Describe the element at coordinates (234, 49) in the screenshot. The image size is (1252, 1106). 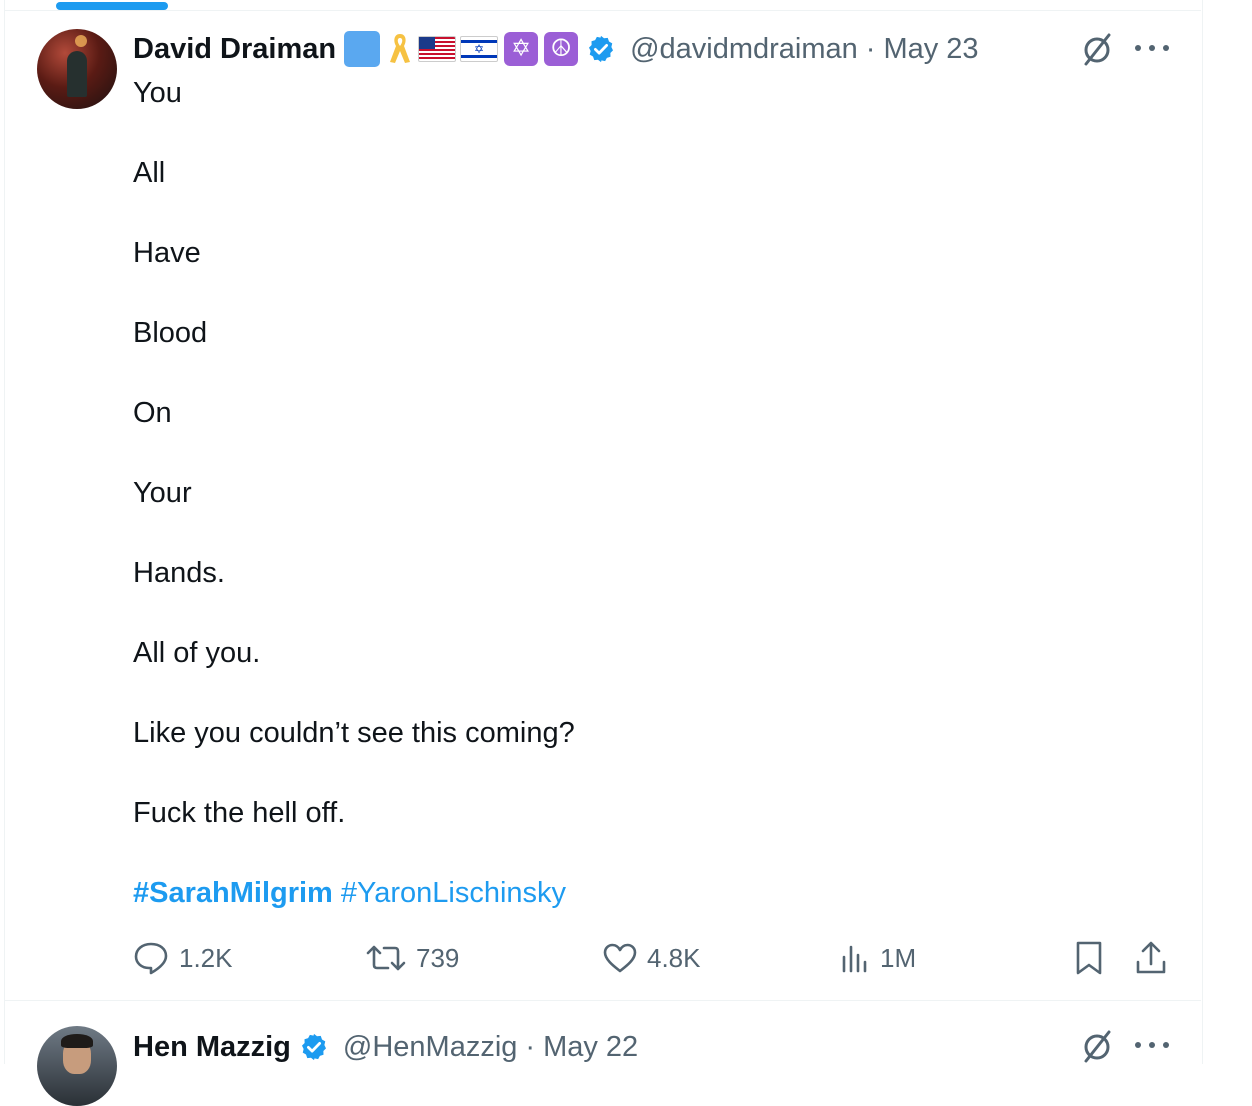
I see `display-name: David Draiman` at that location.